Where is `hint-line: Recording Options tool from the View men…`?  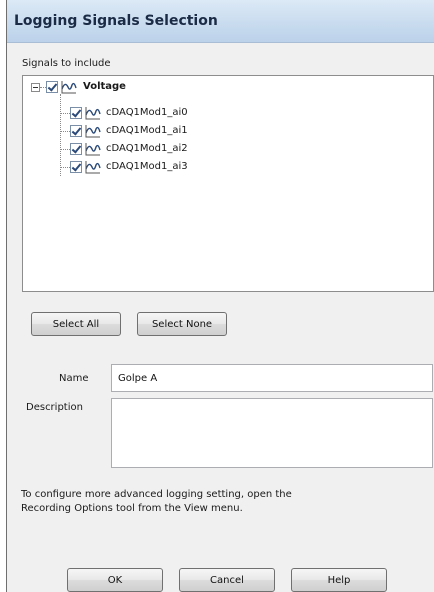
hint-line: Recording Options tool from the View men… is located at coordinates (132, 508).